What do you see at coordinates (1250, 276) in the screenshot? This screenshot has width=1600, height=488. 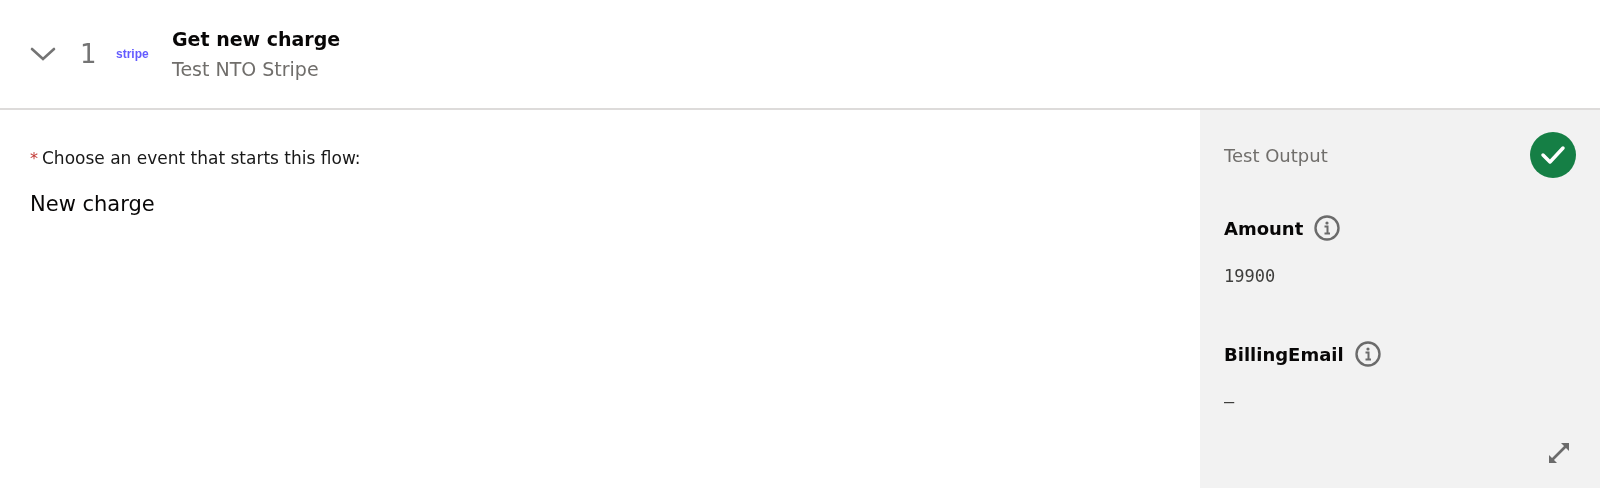 I see `output-field-value: 19900` at bounding box center [1250, 276].